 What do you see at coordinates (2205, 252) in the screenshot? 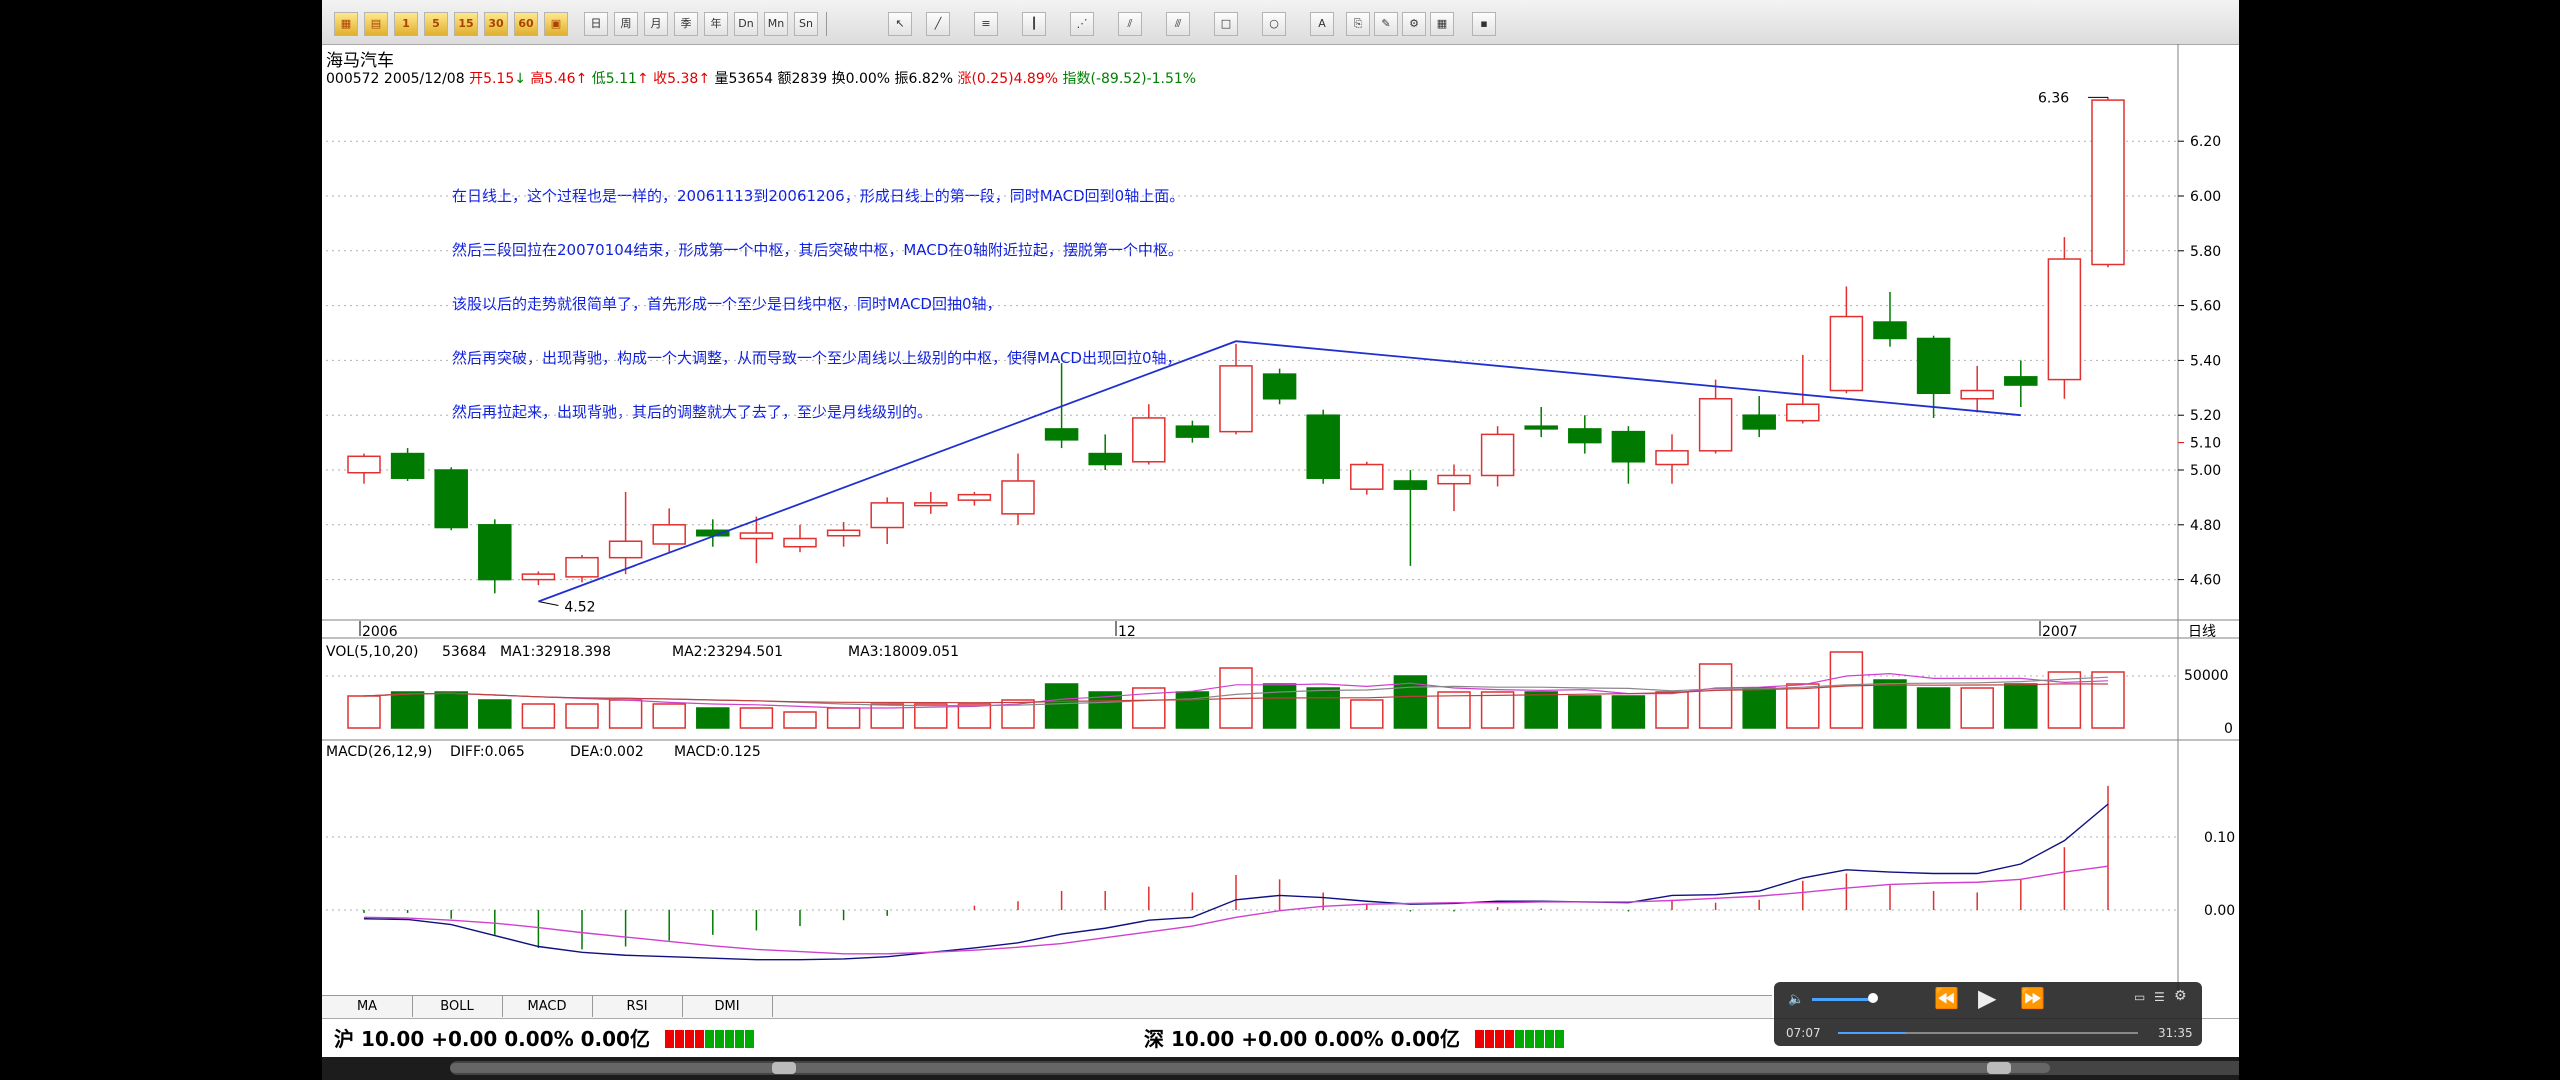
I see `price-tick-label: 5.80` at bounding box center [2205, 252].